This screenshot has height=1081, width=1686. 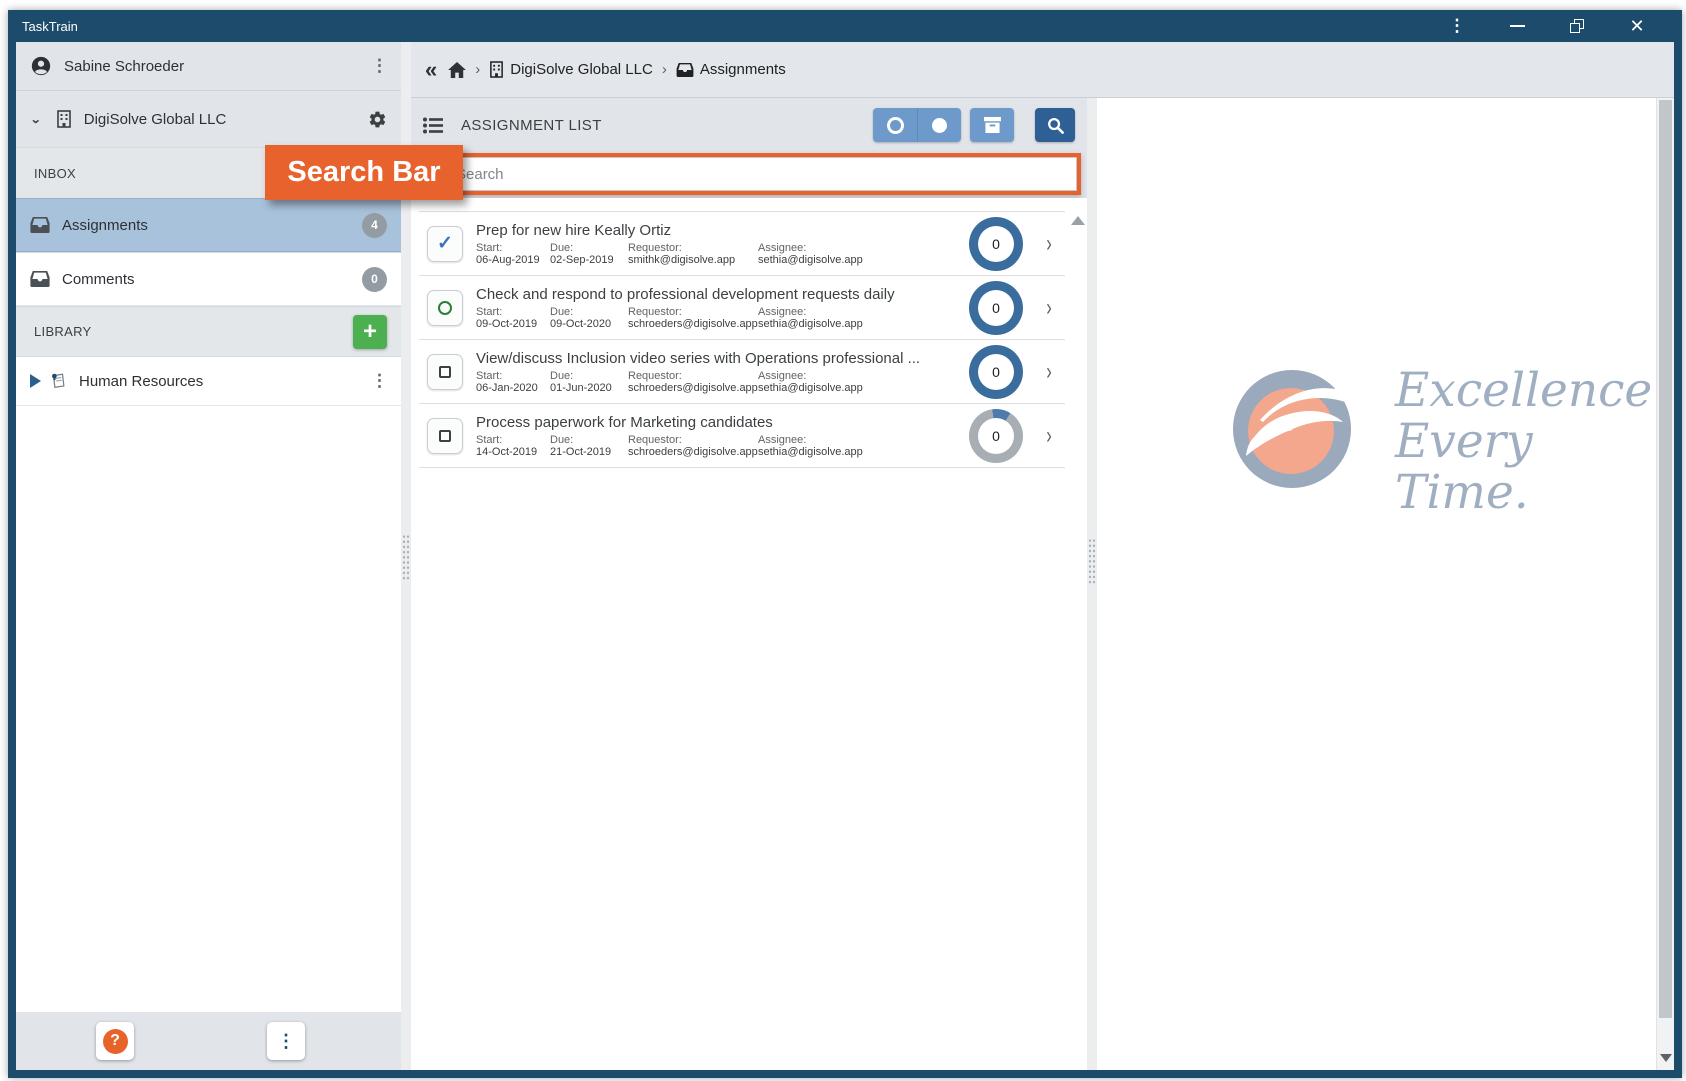 I want to click on filter-closed-button, so click(x=939, y=125).